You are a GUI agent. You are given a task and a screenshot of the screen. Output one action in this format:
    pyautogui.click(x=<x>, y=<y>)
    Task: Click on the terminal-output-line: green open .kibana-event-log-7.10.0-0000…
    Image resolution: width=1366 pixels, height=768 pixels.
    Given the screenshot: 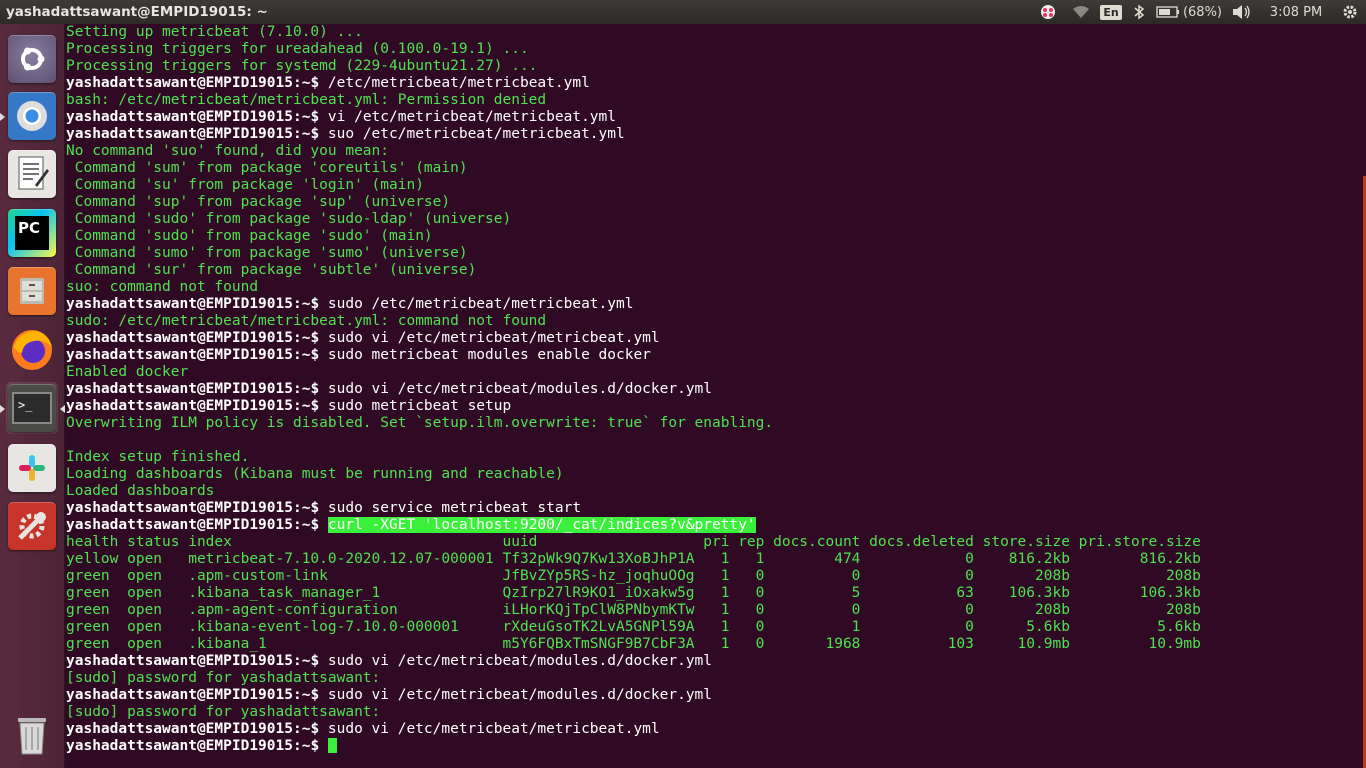 What is the action you would take?
    pyautogui.click(x=633, y=627)
    